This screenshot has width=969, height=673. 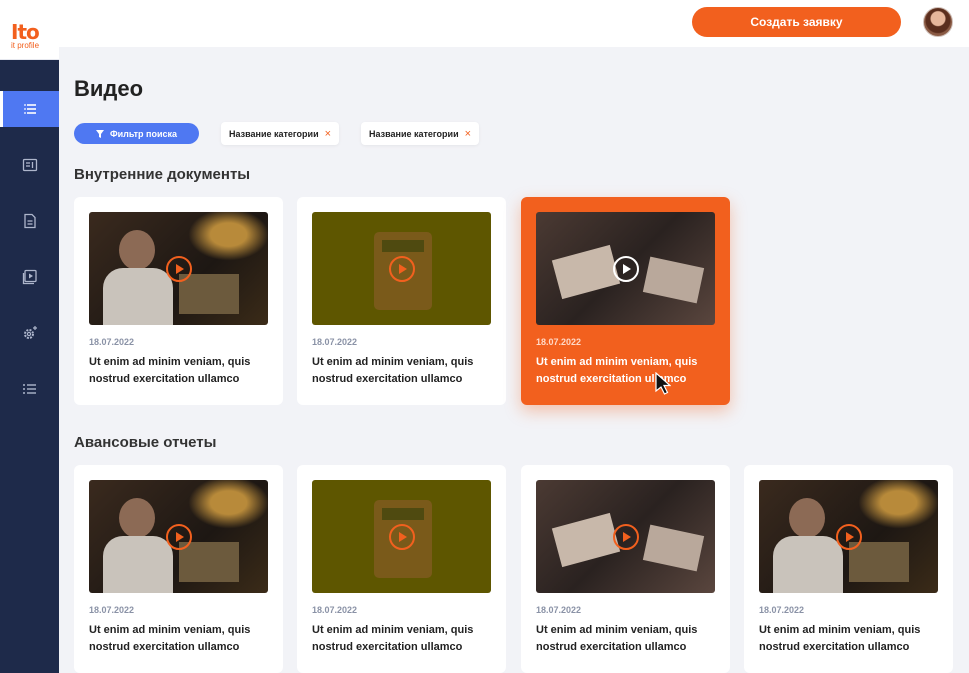 What do you see at coordinates (109, 88) in the screenshot?
I see `page-title: Видео` at bounding box center [109, 88].